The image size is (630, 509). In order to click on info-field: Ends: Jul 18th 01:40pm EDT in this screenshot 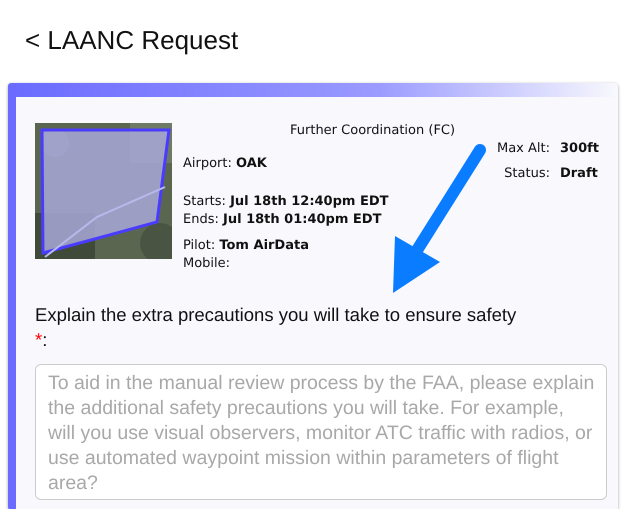, I will do `click(282, 220)`.